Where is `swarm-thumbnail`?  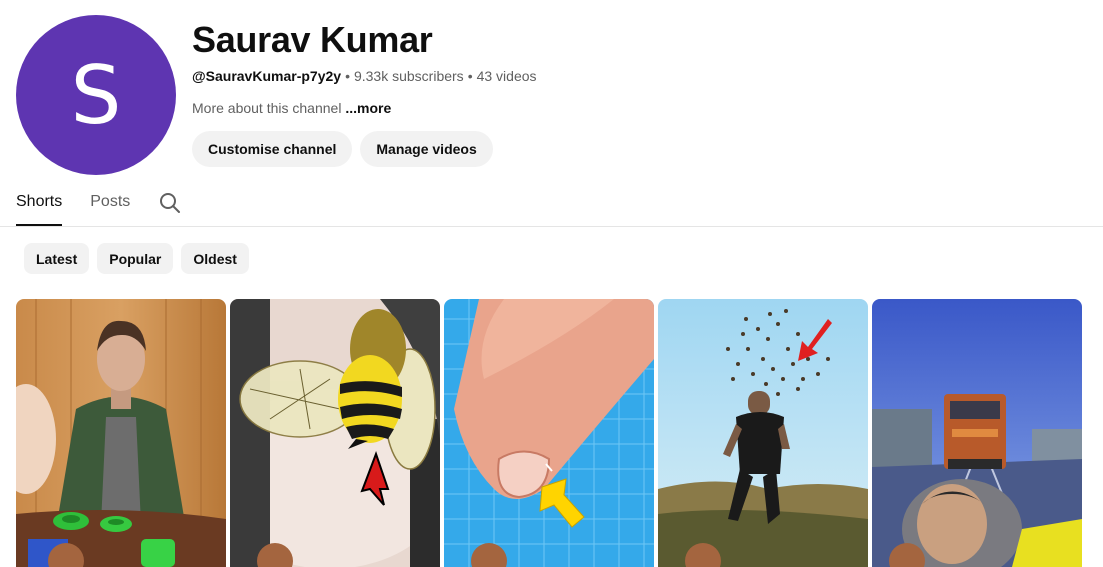
swarm-thumbnail is located at coordinates (763, 433).